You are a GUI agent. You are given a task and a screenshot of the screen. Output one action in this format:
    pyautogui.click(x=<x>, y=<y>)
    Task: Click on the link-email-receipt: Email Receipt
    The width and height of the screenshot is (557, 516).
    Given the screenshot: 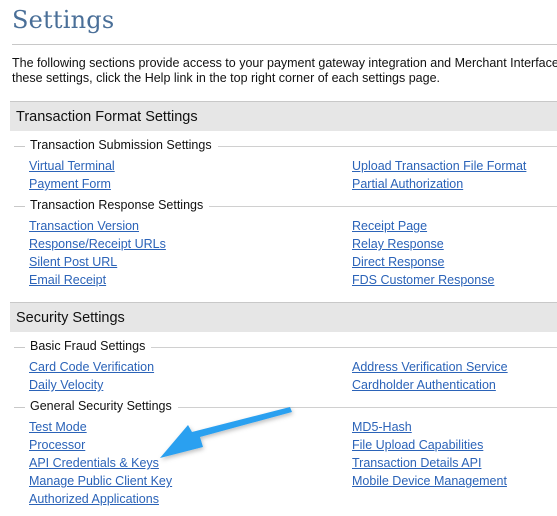 What is the action you would take?
    pyautogui.click(x=67, y=280)
    